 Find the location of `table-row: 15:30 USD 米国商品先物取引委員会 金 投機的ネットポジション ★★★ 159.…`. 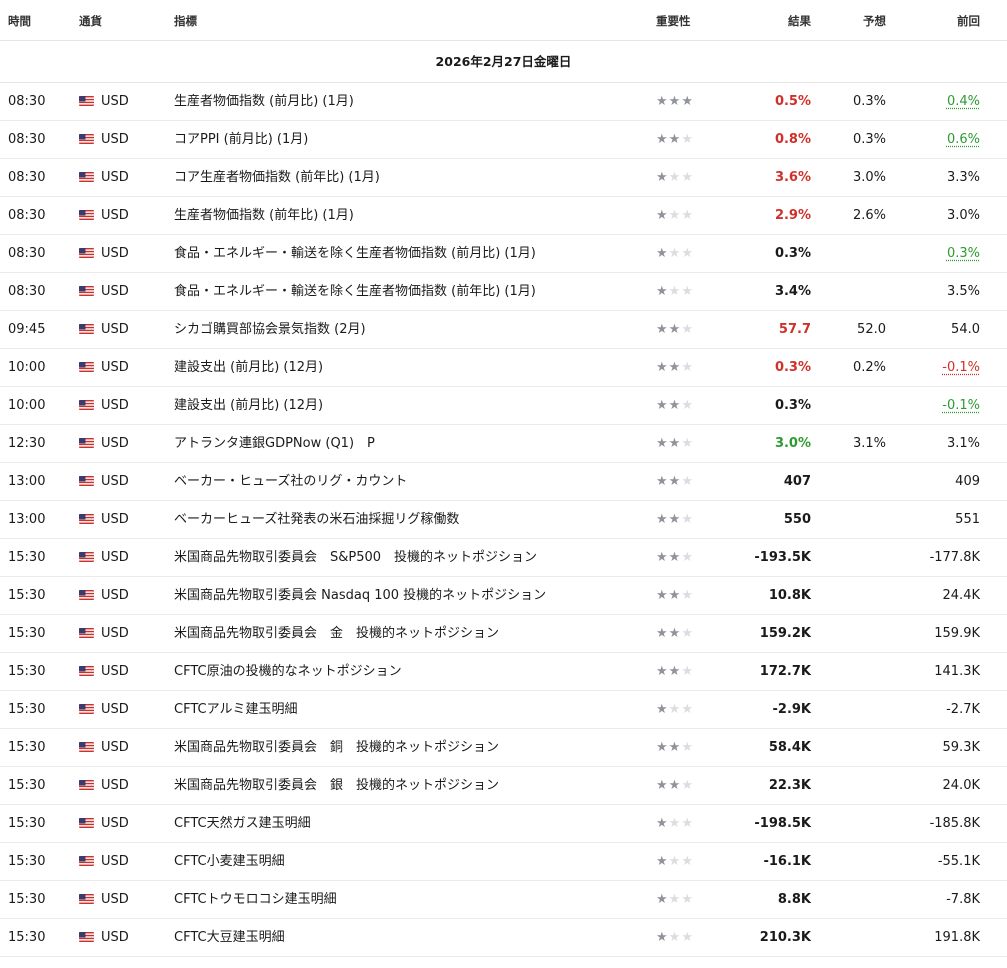

table-row: 15:30 USD 米国商品先物取引委員会 金 投機的ネットポジション ★★★ 159.… is located at coordinates (503, 634).